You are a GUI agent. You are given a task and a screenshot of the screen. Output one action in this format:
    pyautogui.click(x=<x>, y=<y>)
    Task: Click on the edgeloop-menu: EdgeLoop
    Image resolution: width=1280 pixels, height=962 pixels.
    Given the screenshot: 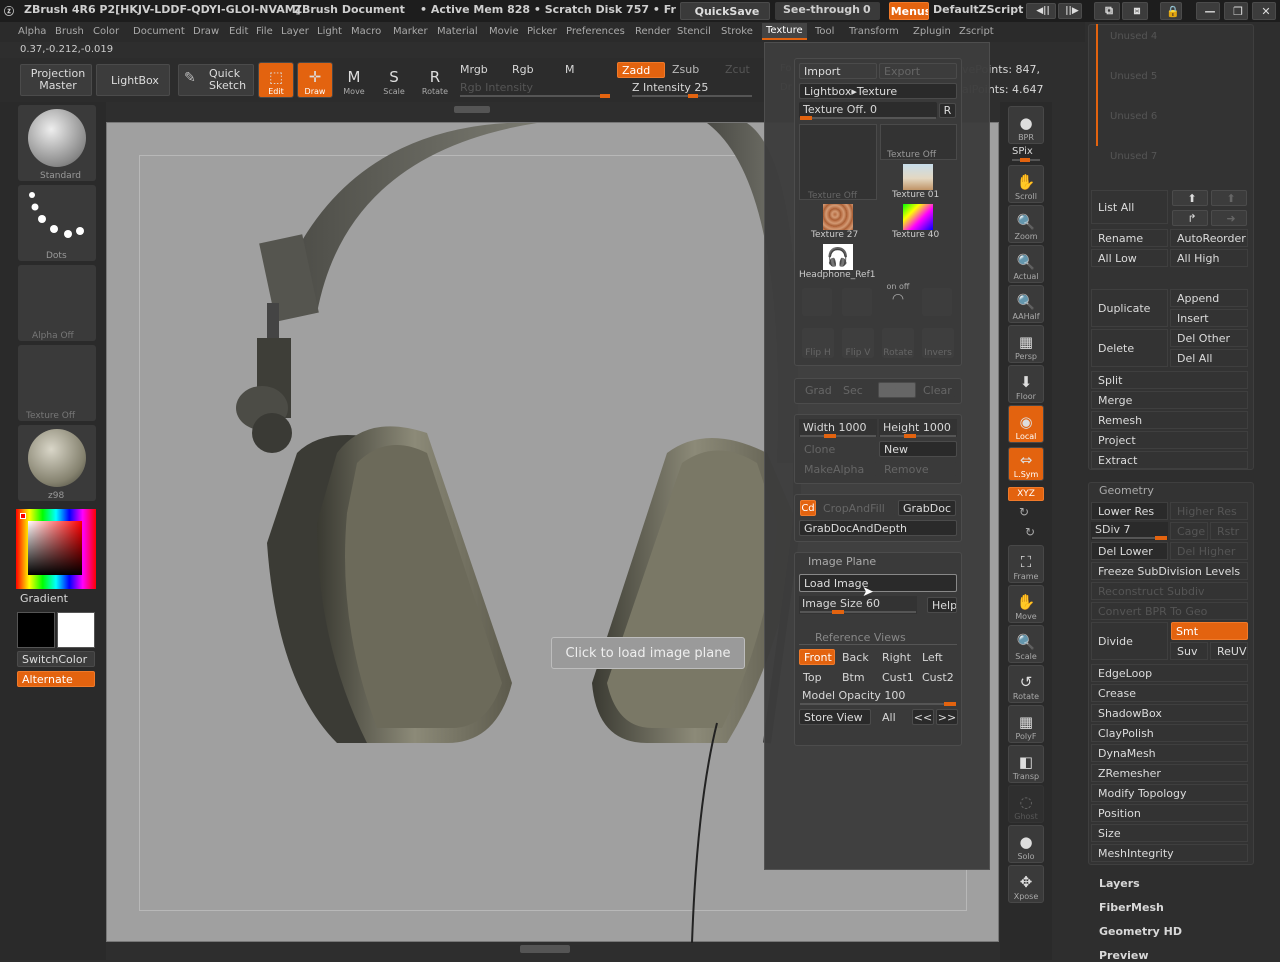 What is the action you would take?
    pyautogui.click(x=1169, y=673)
    